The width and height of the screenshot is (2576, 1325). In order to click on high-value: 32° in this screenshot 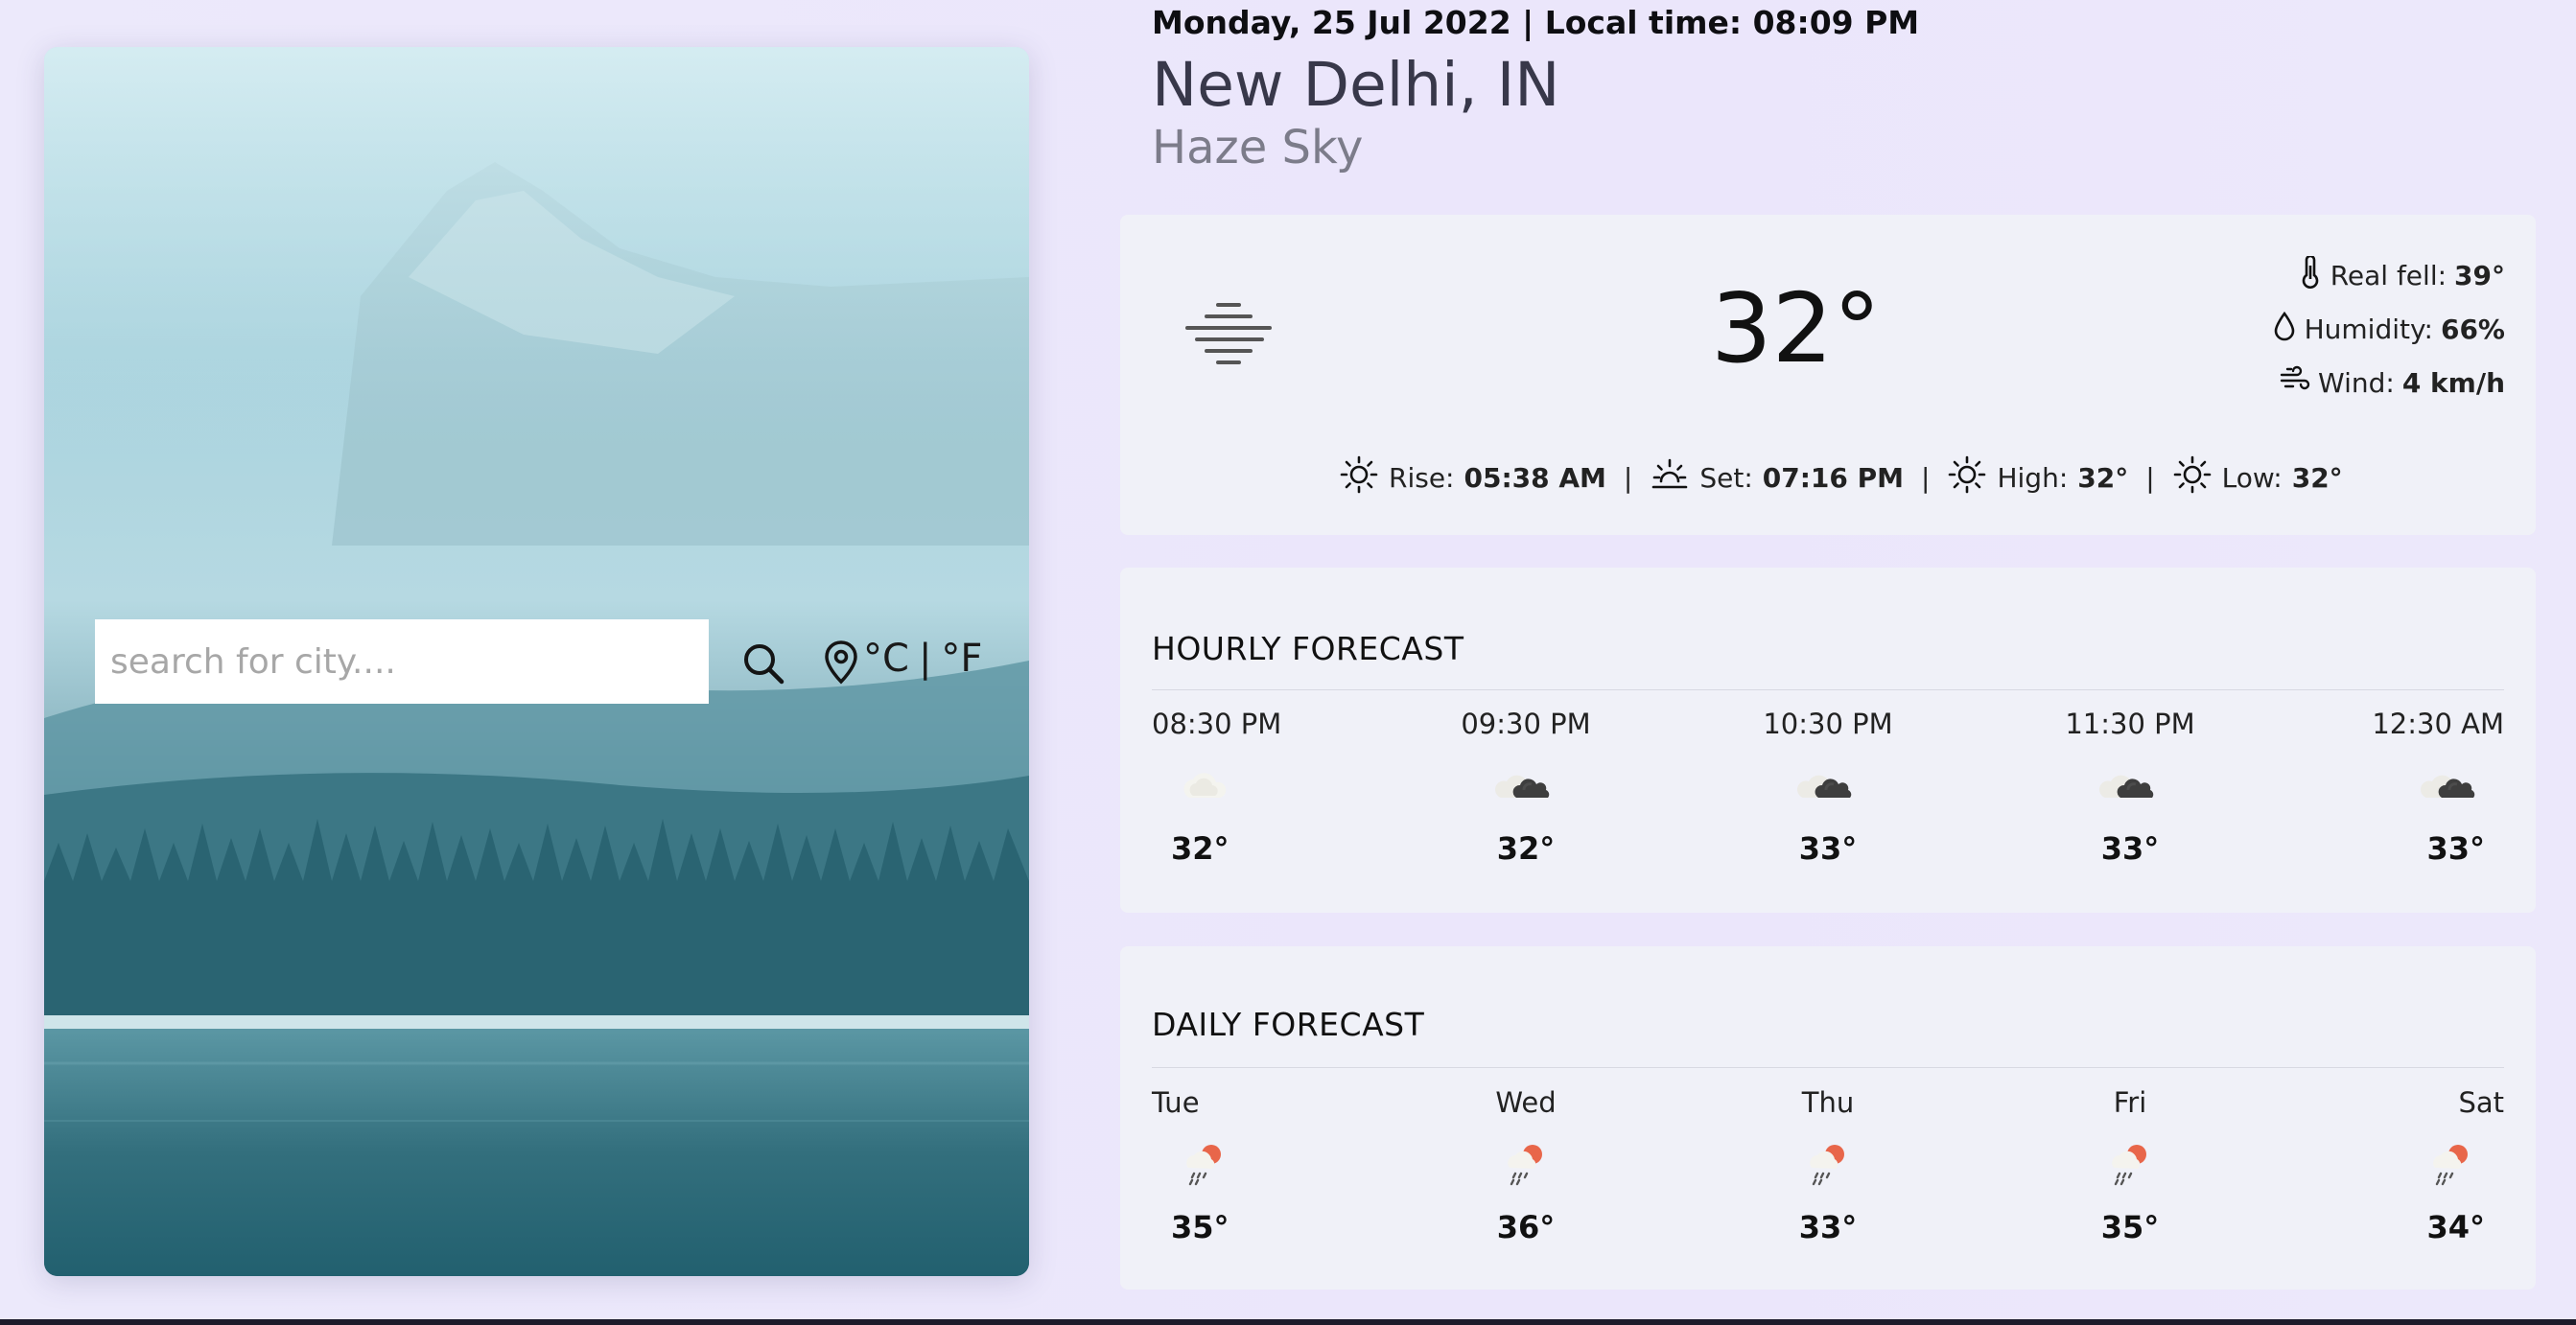, I will do `click(2103, 478)`.